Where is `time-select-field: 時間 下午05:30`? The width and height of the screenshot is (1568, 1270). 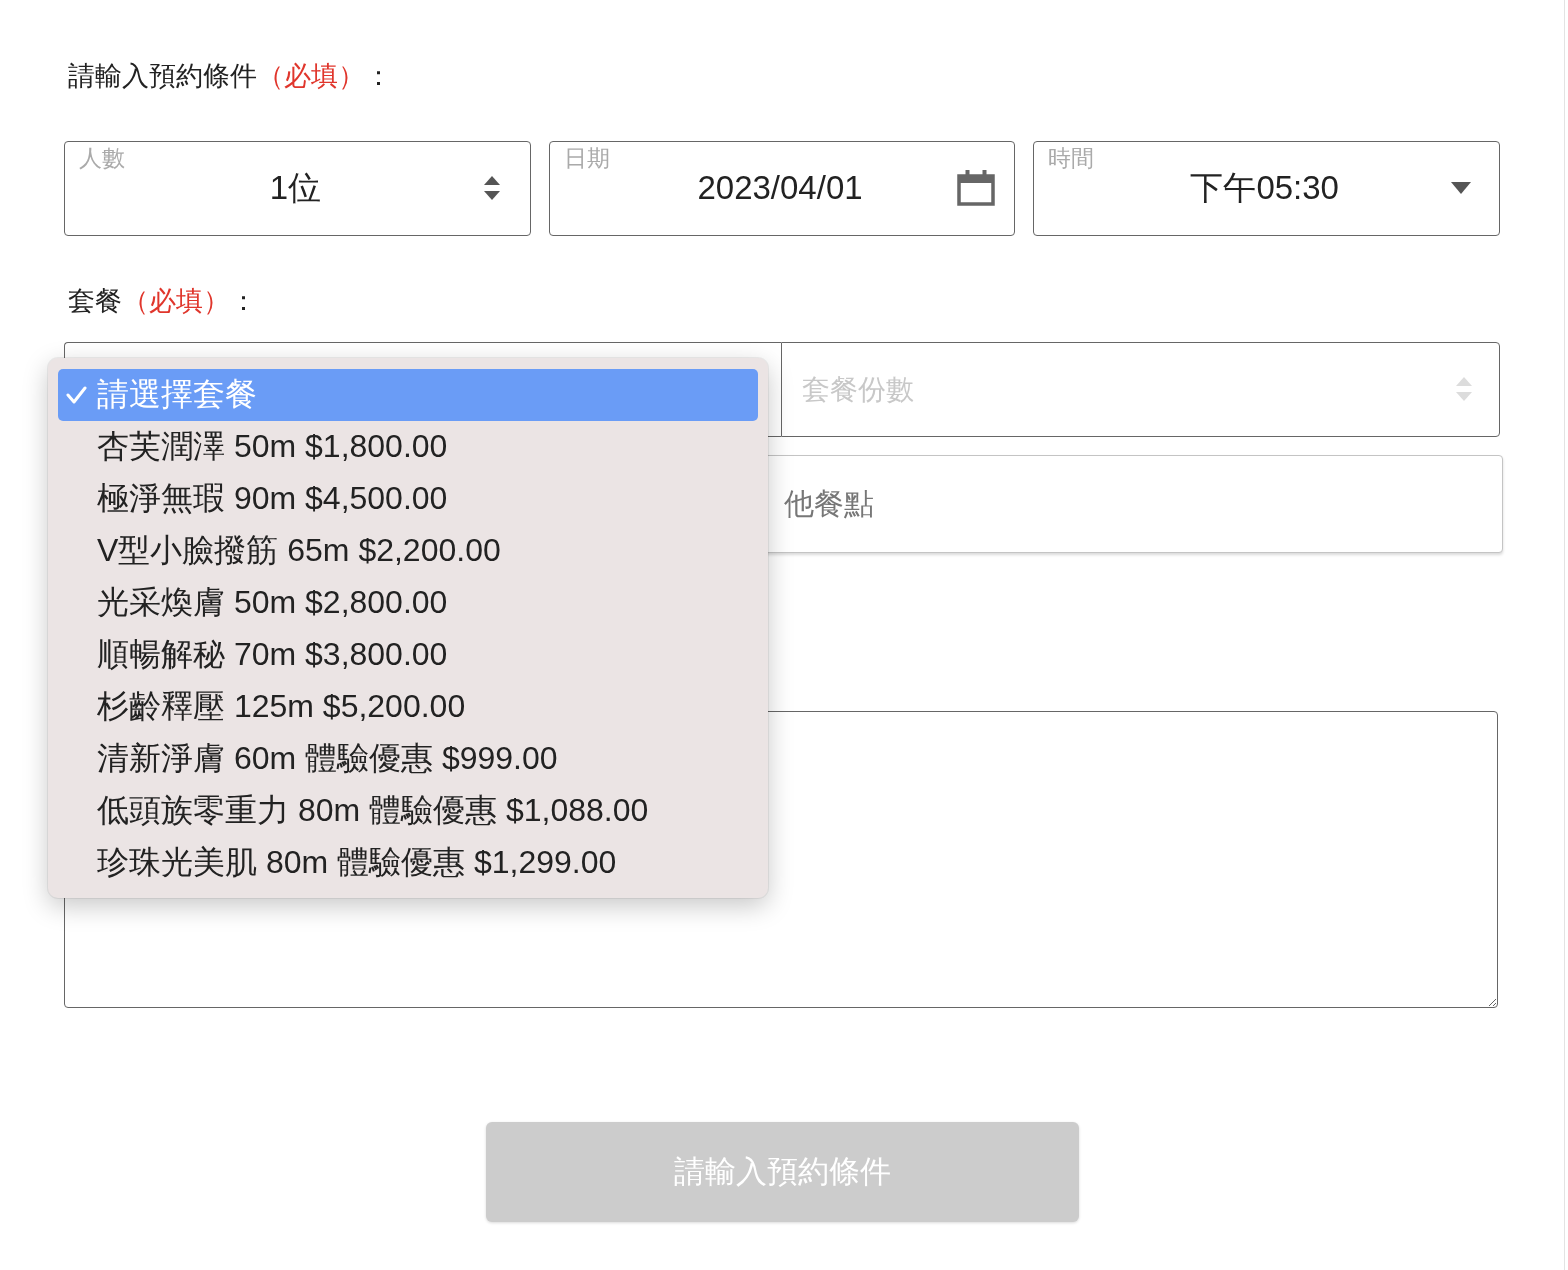 time-select-field: 時間 下午05:30 is located at coordinates (1266, 188).